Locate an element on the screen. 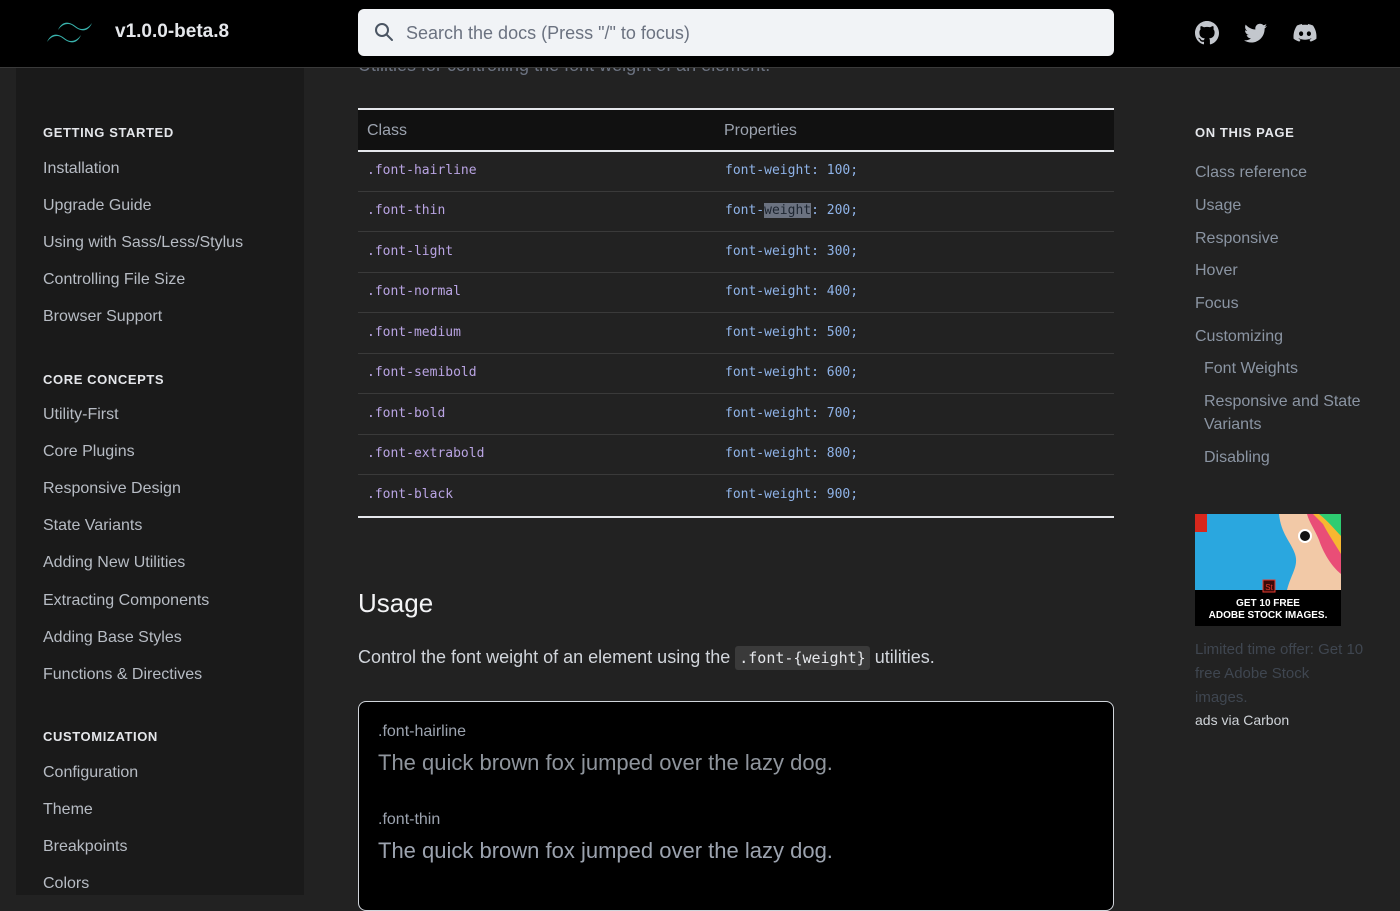 This screenshot has height=911, width=1400. sidebar-item-core-plugins: Core Plugins is located at coordinates (89, 452).